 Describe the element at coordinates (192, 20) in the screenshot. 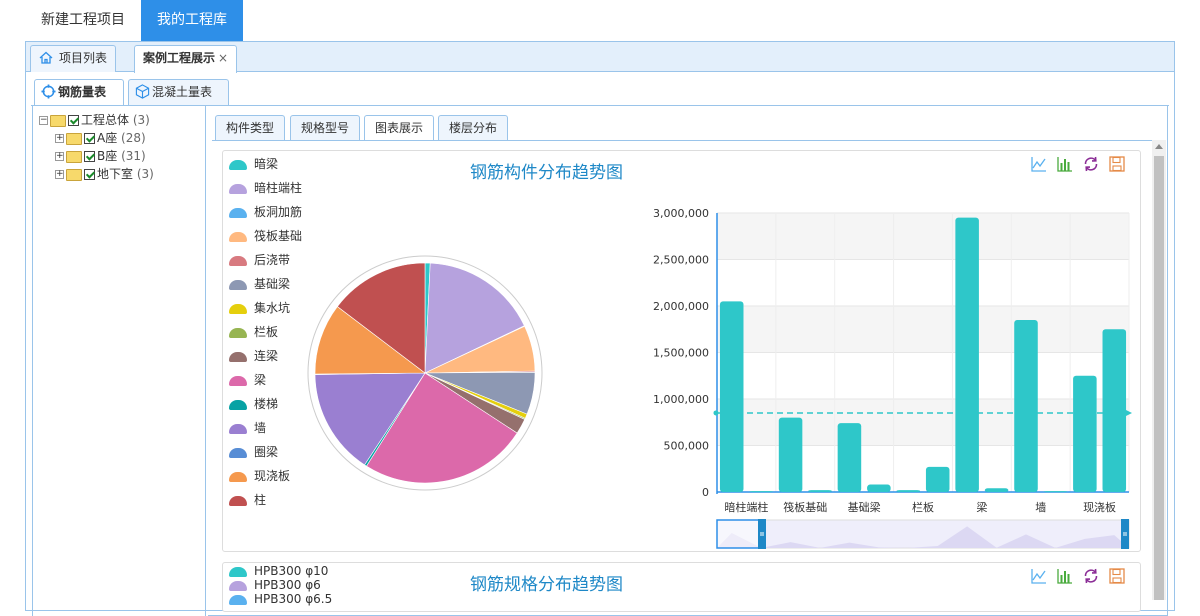

I see `tab-my-library: 我的工程库` at that location.